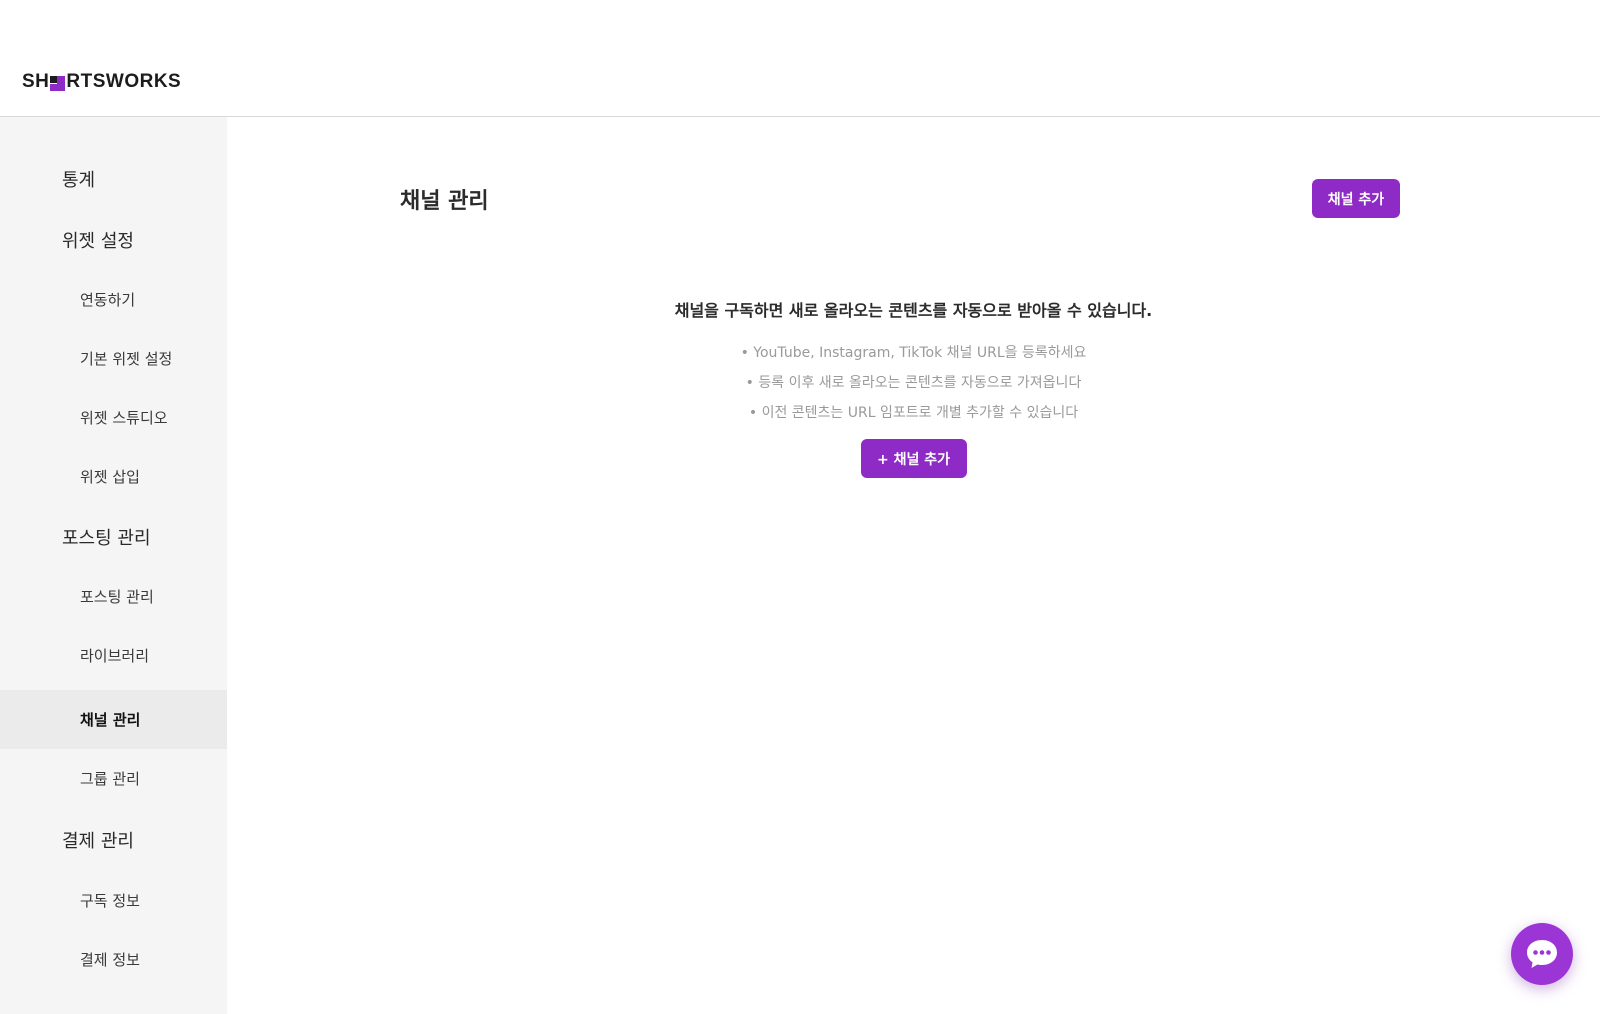 Image resolution: width=1600 pixels, height=1014 pixels. I want to click on sidebar-item-label: 기본 위젯 설정, so click(126, 358).